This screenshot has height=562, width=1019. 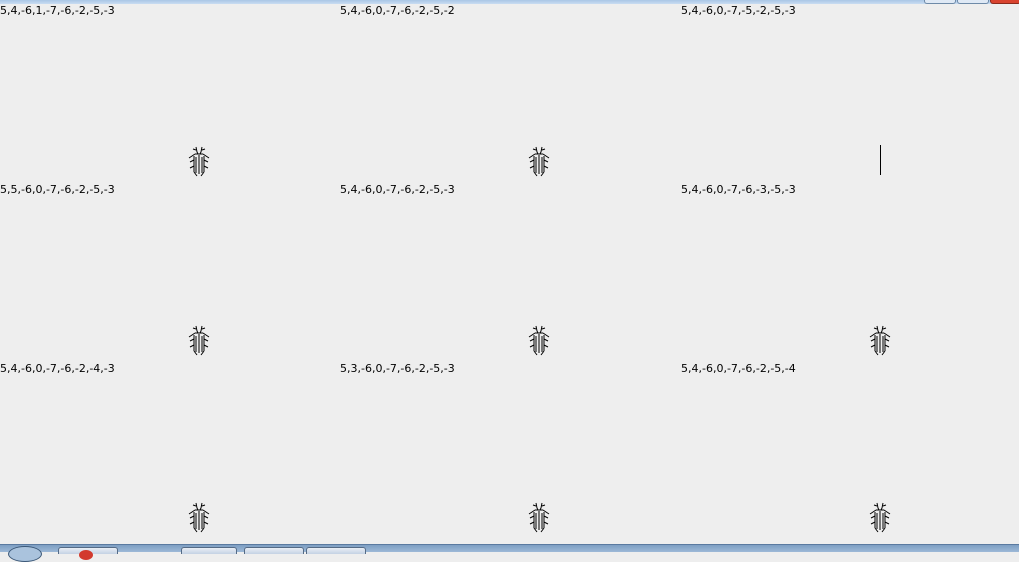 What do you see at coordinates (170, 268) in the screenshot?
I see `panel-4: 5,5,-6,0,-7,-6,-2,-5,-3` at bounding box center [170, 268].